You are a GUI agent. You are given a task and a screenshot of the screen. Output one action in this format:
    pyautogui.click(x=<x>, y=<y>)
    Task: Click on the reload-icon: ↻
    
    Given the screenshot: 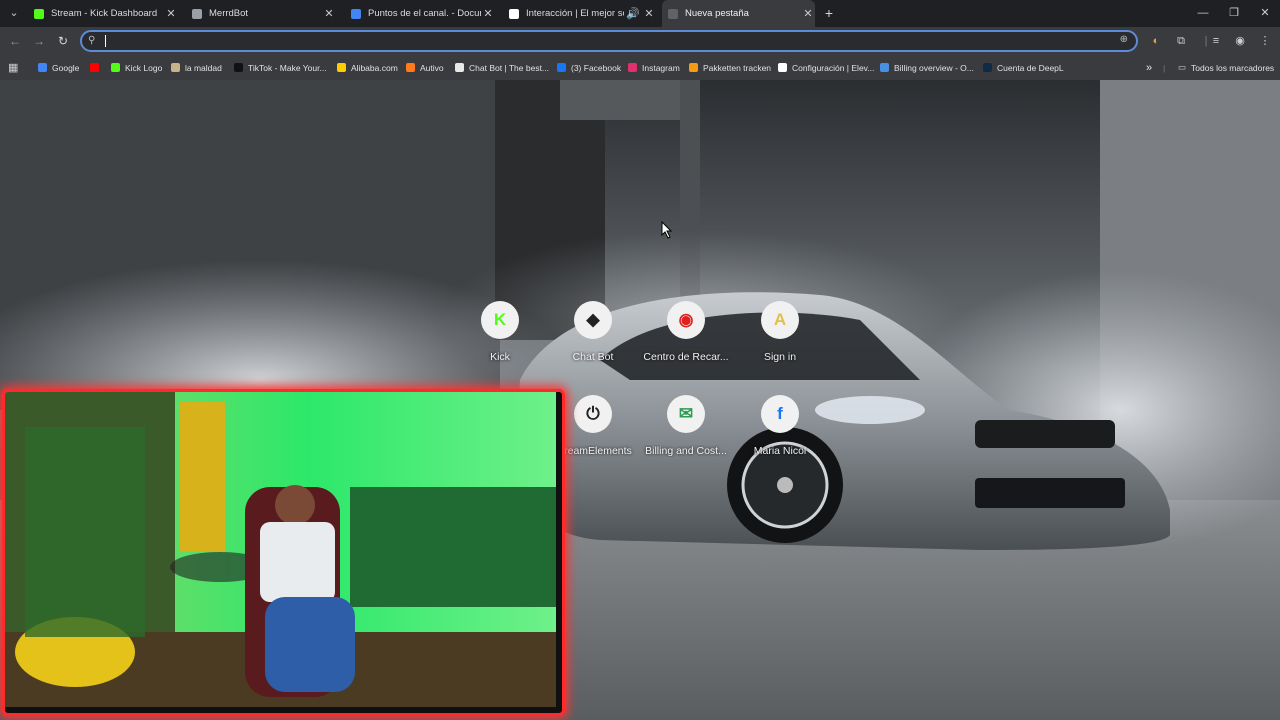 What is the action you would take?
    pyautogui.click(x=63, y=41)
    